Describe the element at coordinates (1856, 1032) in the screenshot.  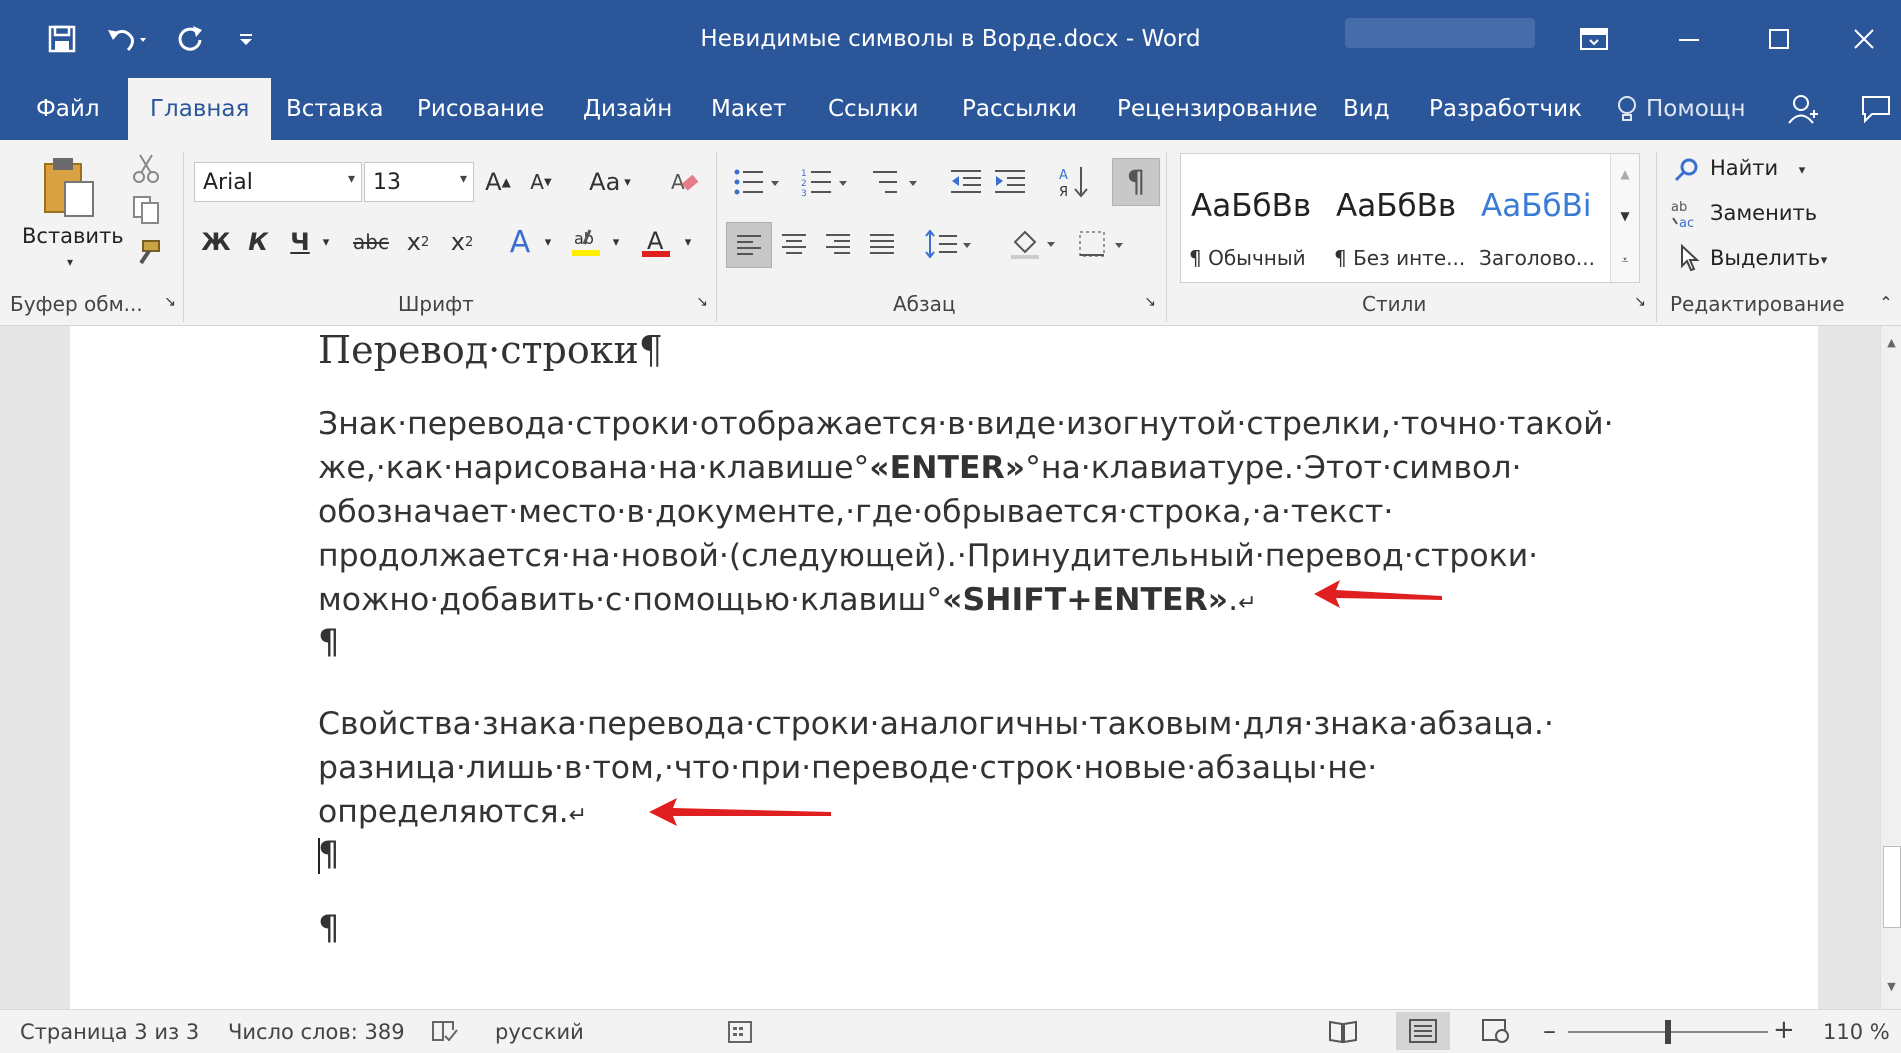
I see `zoom-level: 110 %` at that location.